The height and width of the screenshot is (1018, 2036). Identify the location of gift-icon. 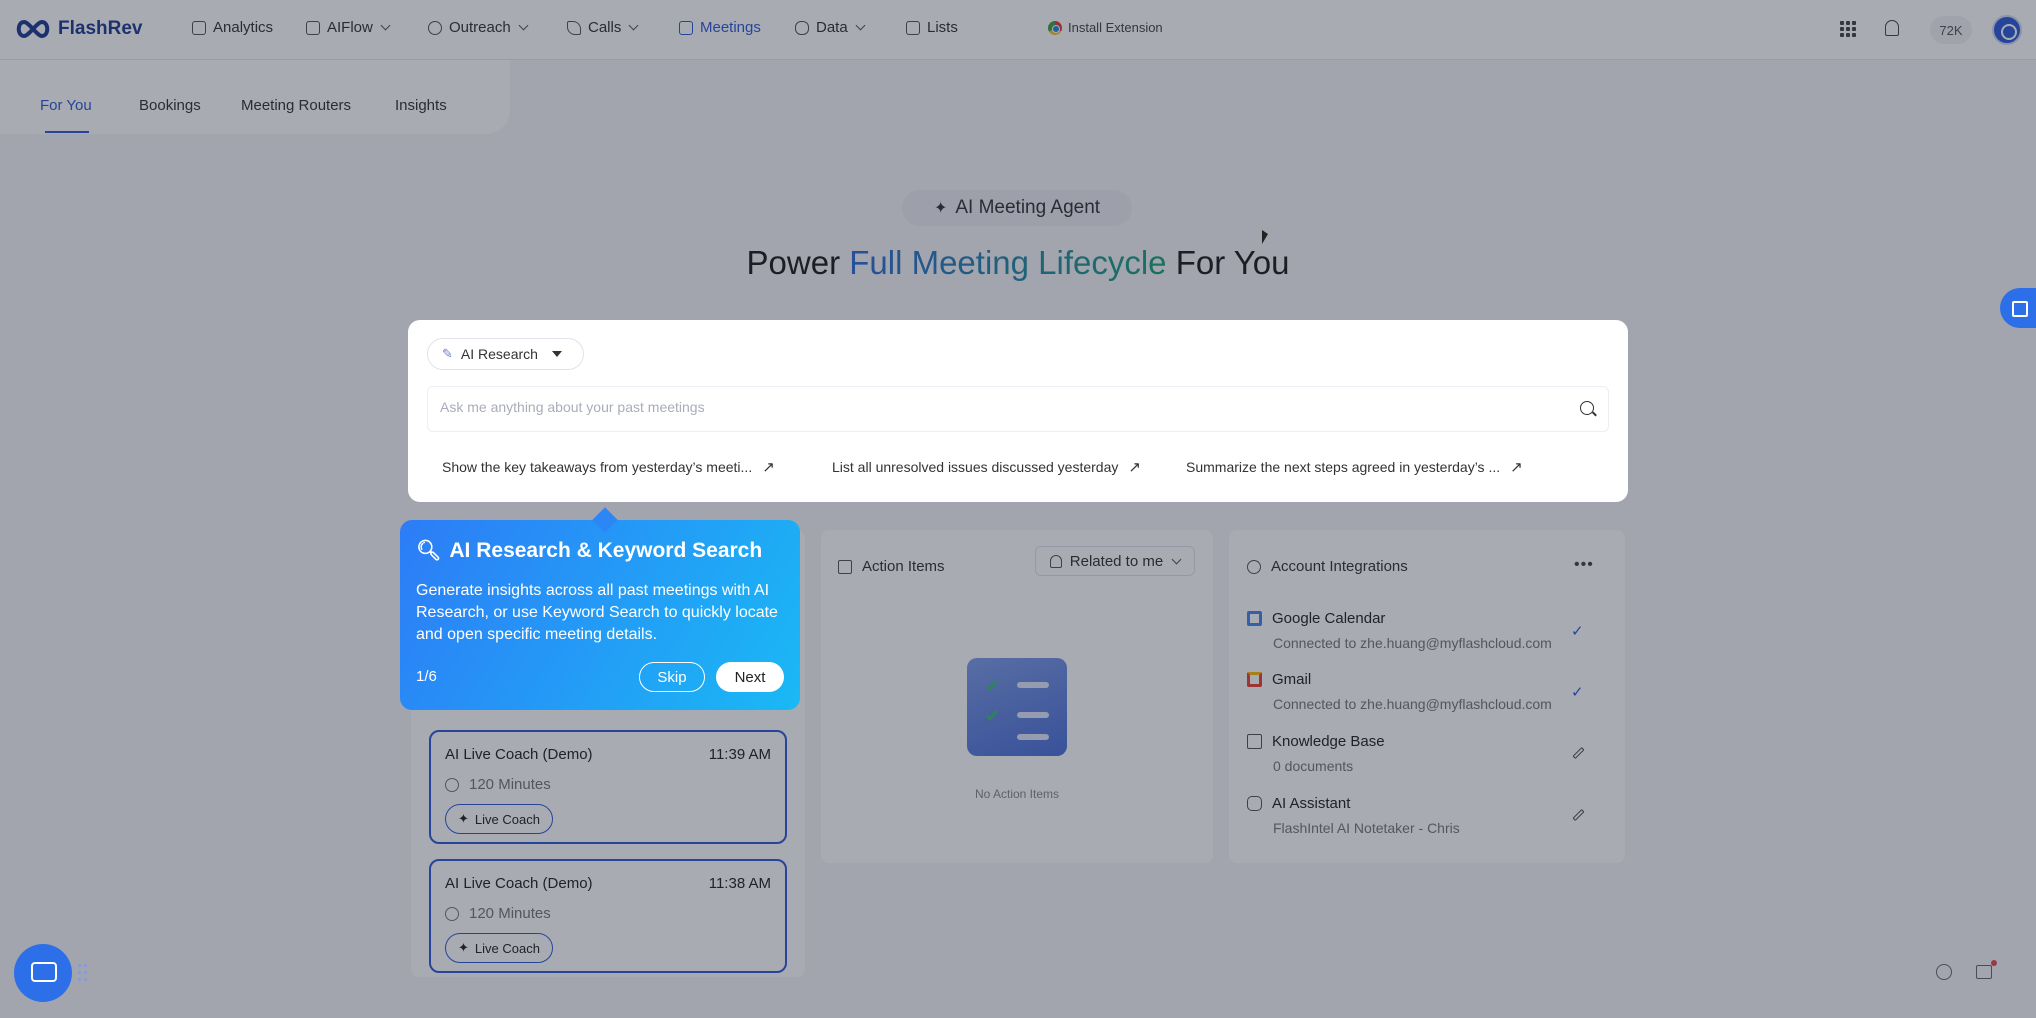
(1986, 969).